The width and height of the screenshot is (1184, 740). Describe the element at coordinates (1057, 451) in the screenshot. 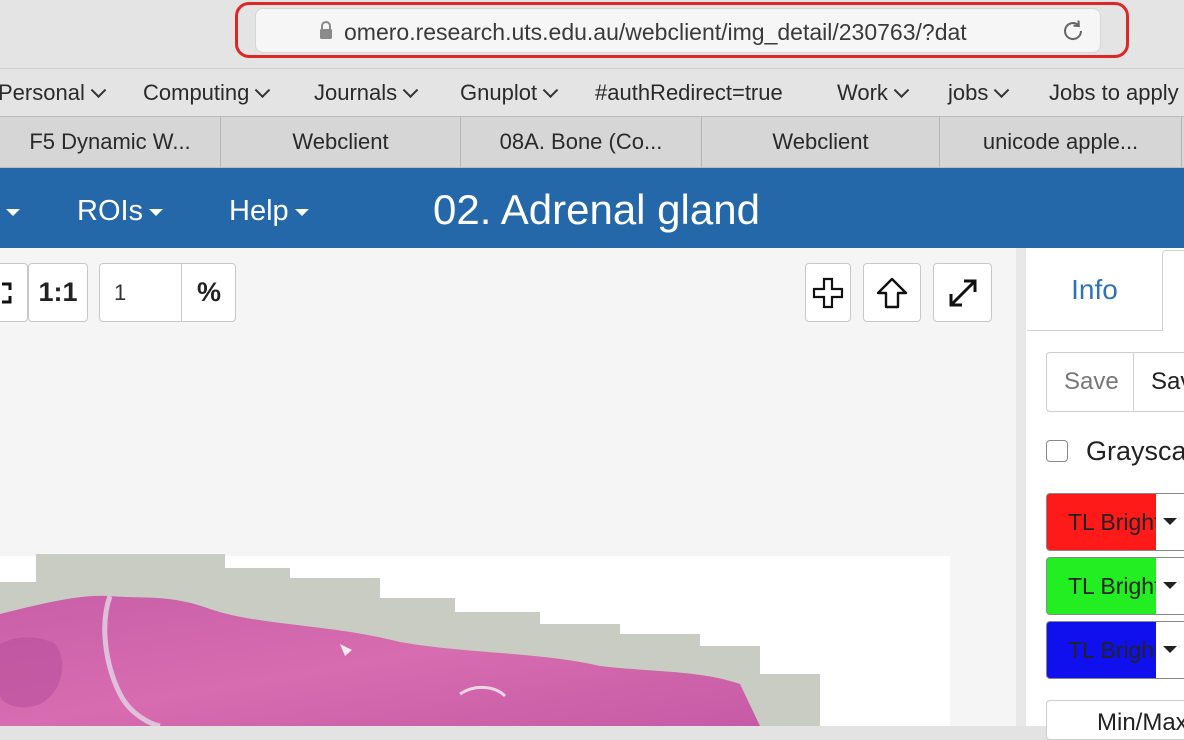

I see `grayscale-checkbox` at that location.